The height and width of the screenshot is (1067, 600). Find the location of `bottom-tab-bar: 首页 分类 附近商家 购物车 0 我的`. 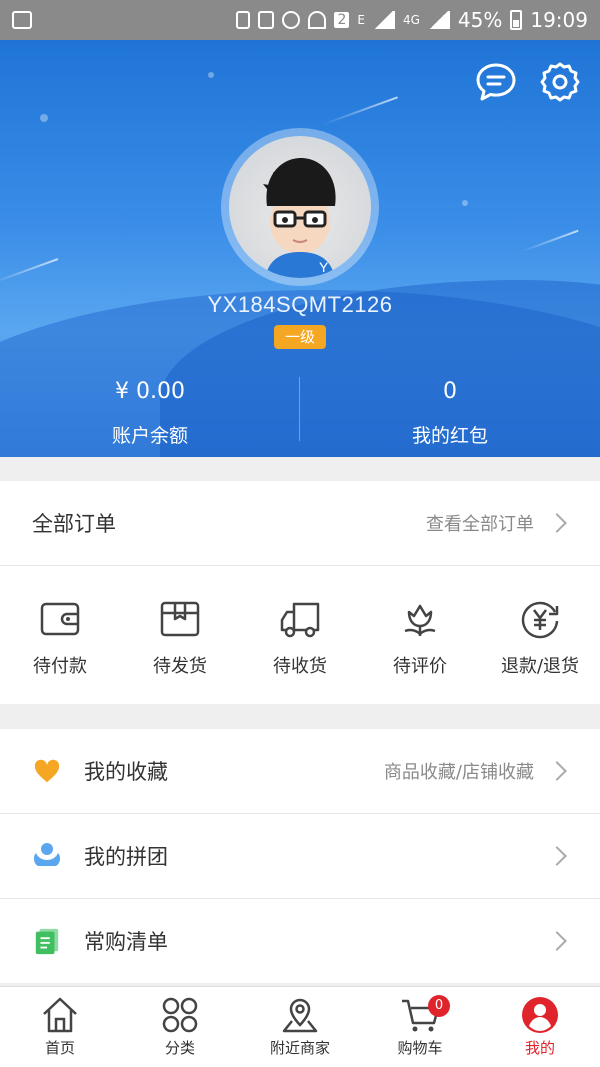

bottom-tab-bar: 首页 分类 附近商家 购物车 0 我的 is located at coordinates (300, 1026).